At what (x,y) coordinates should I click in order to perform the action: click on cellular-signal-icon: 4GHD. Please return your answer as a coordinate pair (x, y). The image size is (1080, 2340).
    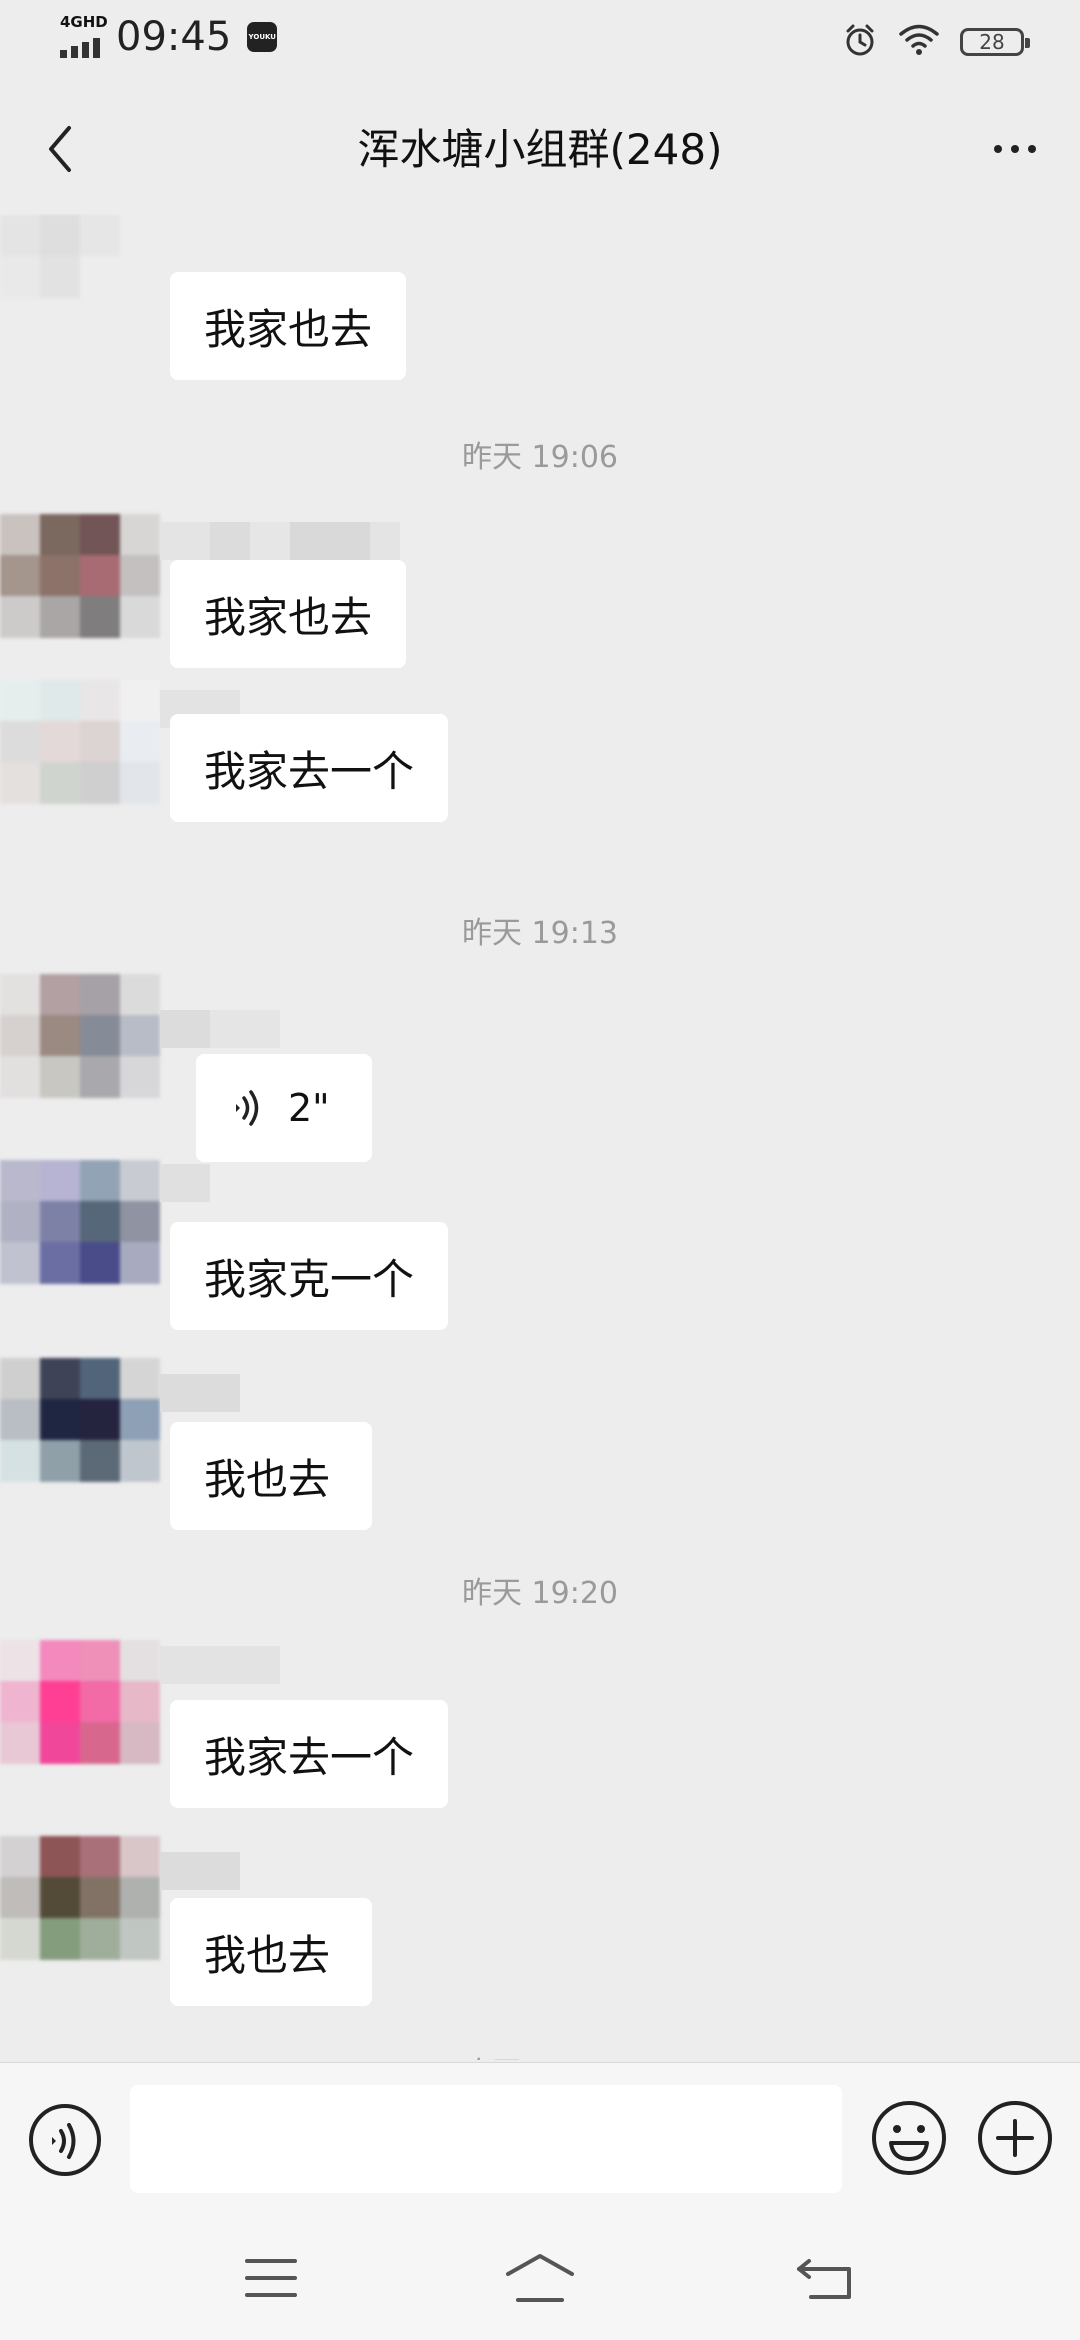
    Looking at the image, I should click on (83, 37).